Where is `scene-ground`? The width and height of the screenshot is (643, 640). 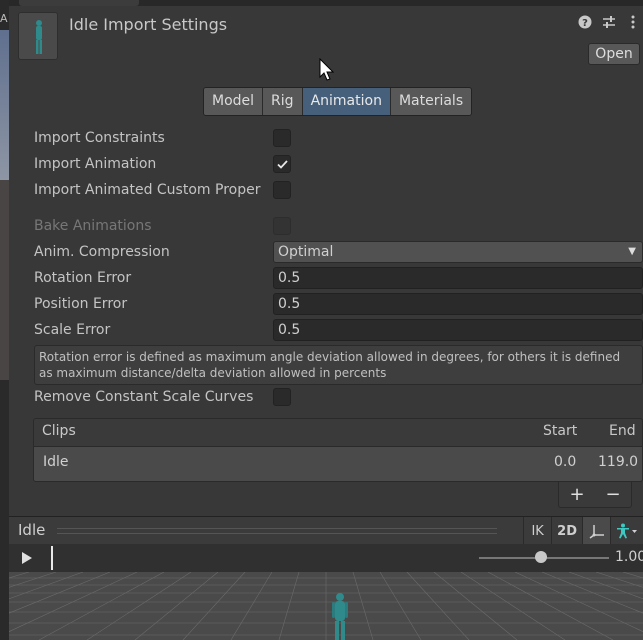
scene-ground is located at coordinates (4, 280).